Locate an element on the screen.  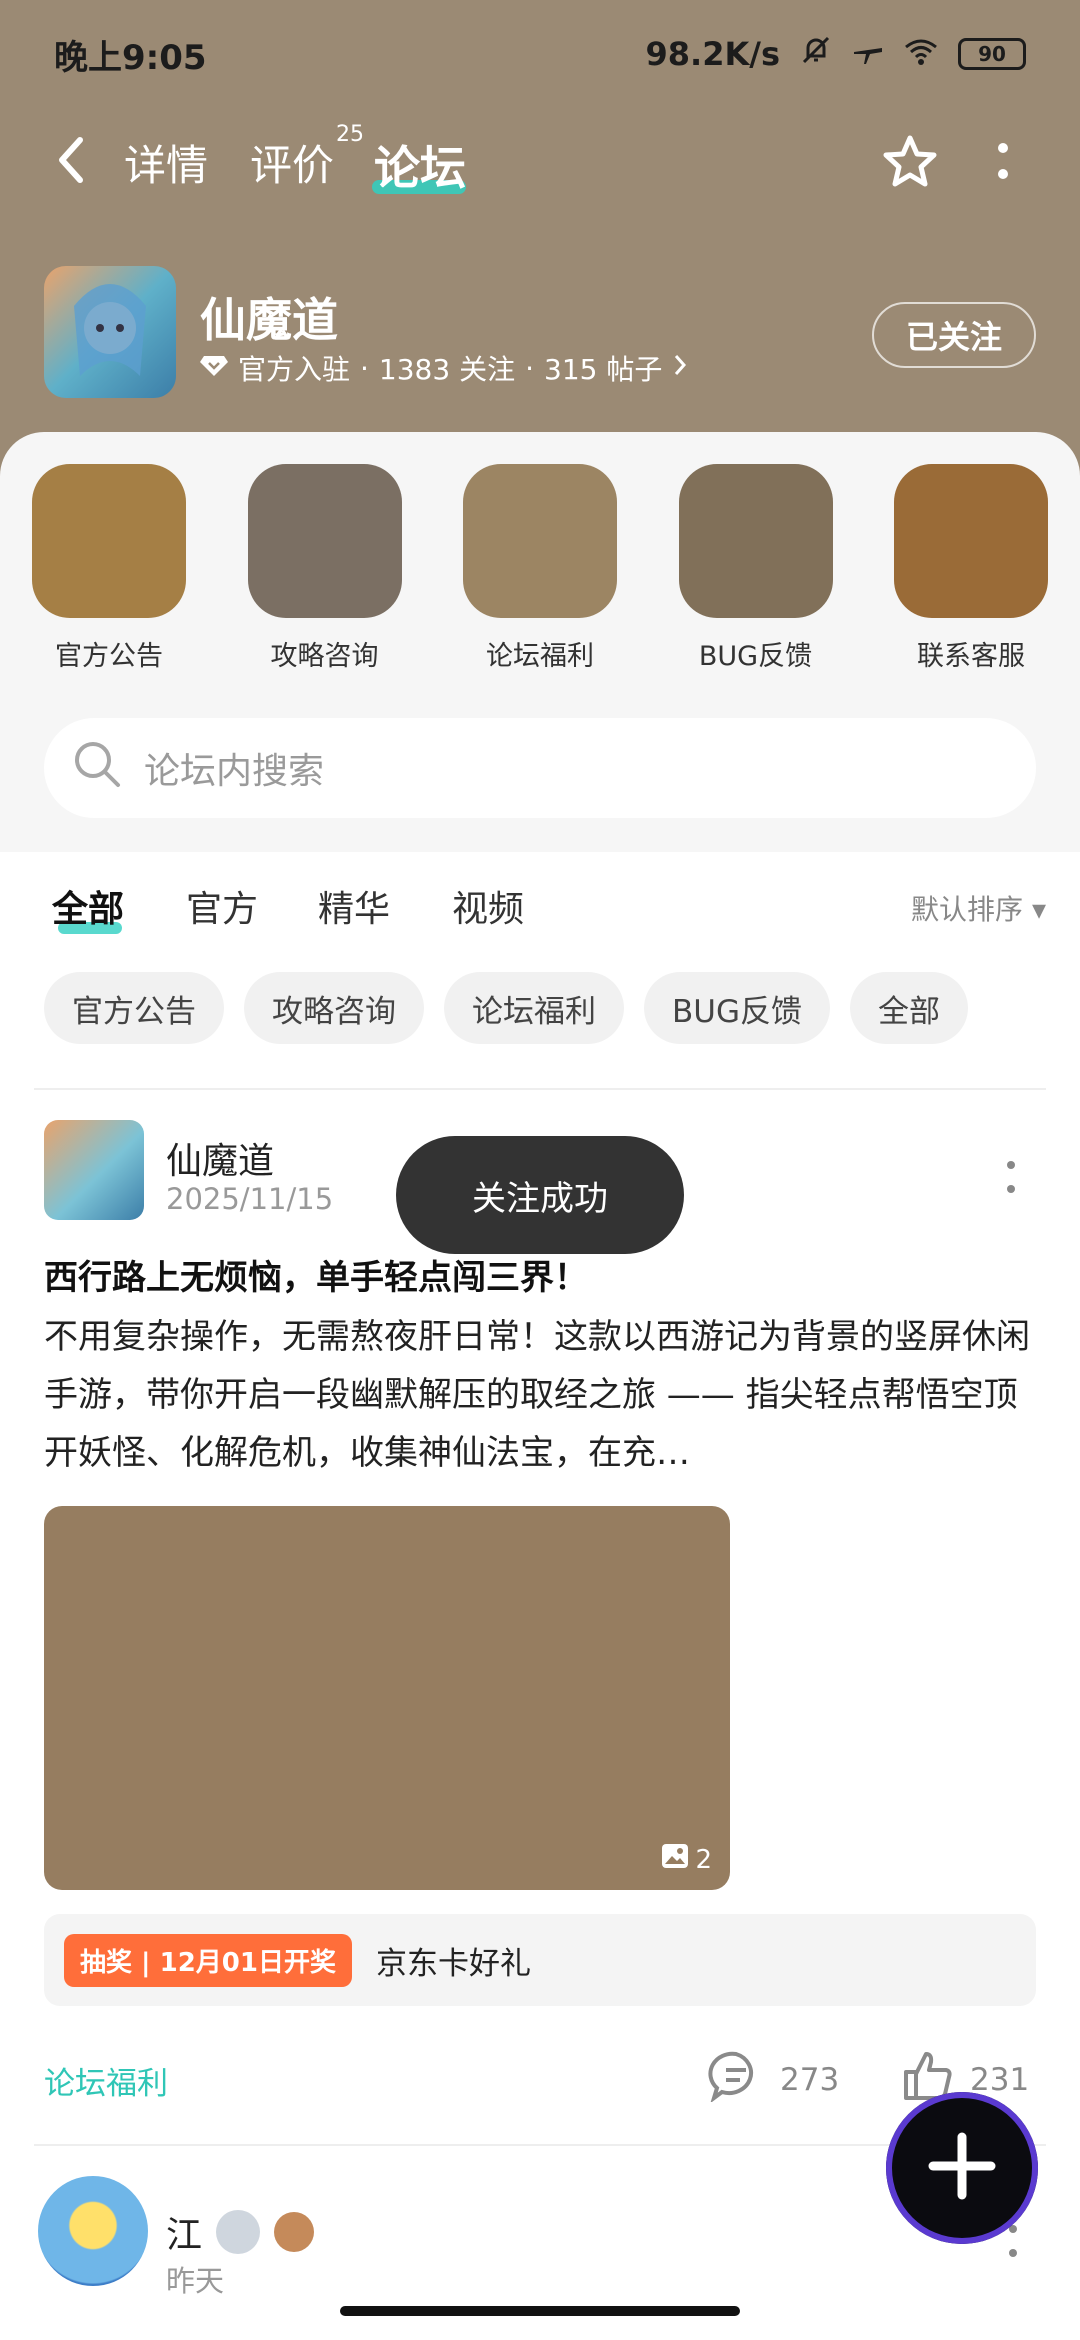
home-indicator is located at coordinates (540, 2311).